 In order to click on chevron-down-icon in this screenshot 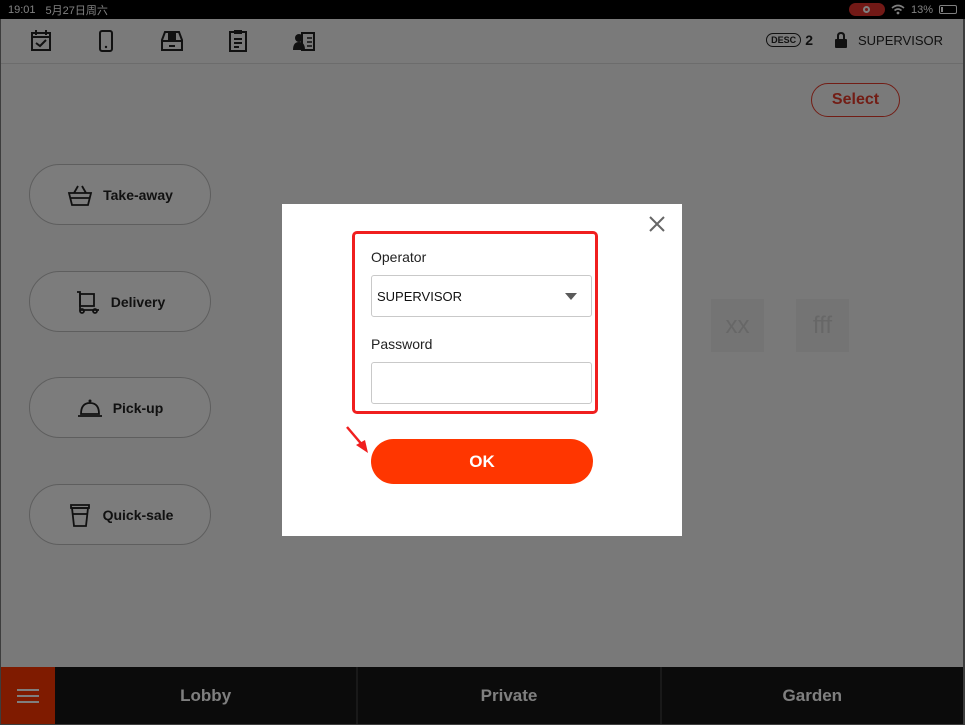, I will do `click(571, 296)`.